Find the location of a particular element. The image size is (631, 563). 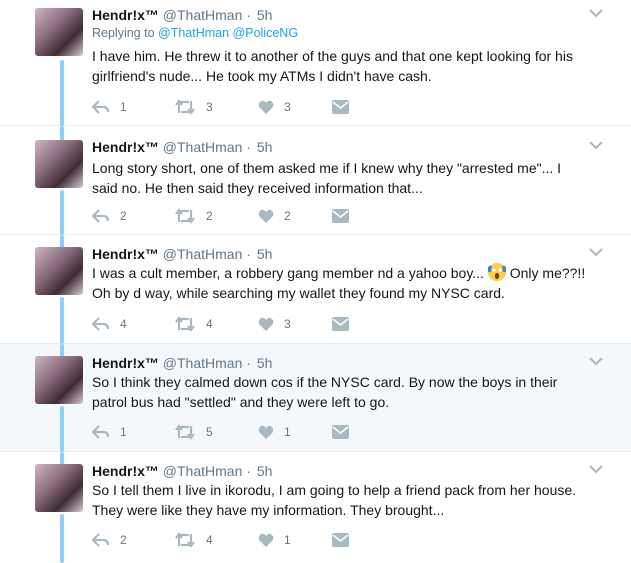

like-button: 2 is located at coordinates (274, 216).